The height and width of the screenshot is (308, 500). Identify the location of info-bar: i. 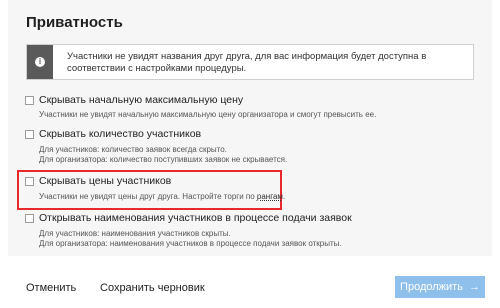
(40, 62).